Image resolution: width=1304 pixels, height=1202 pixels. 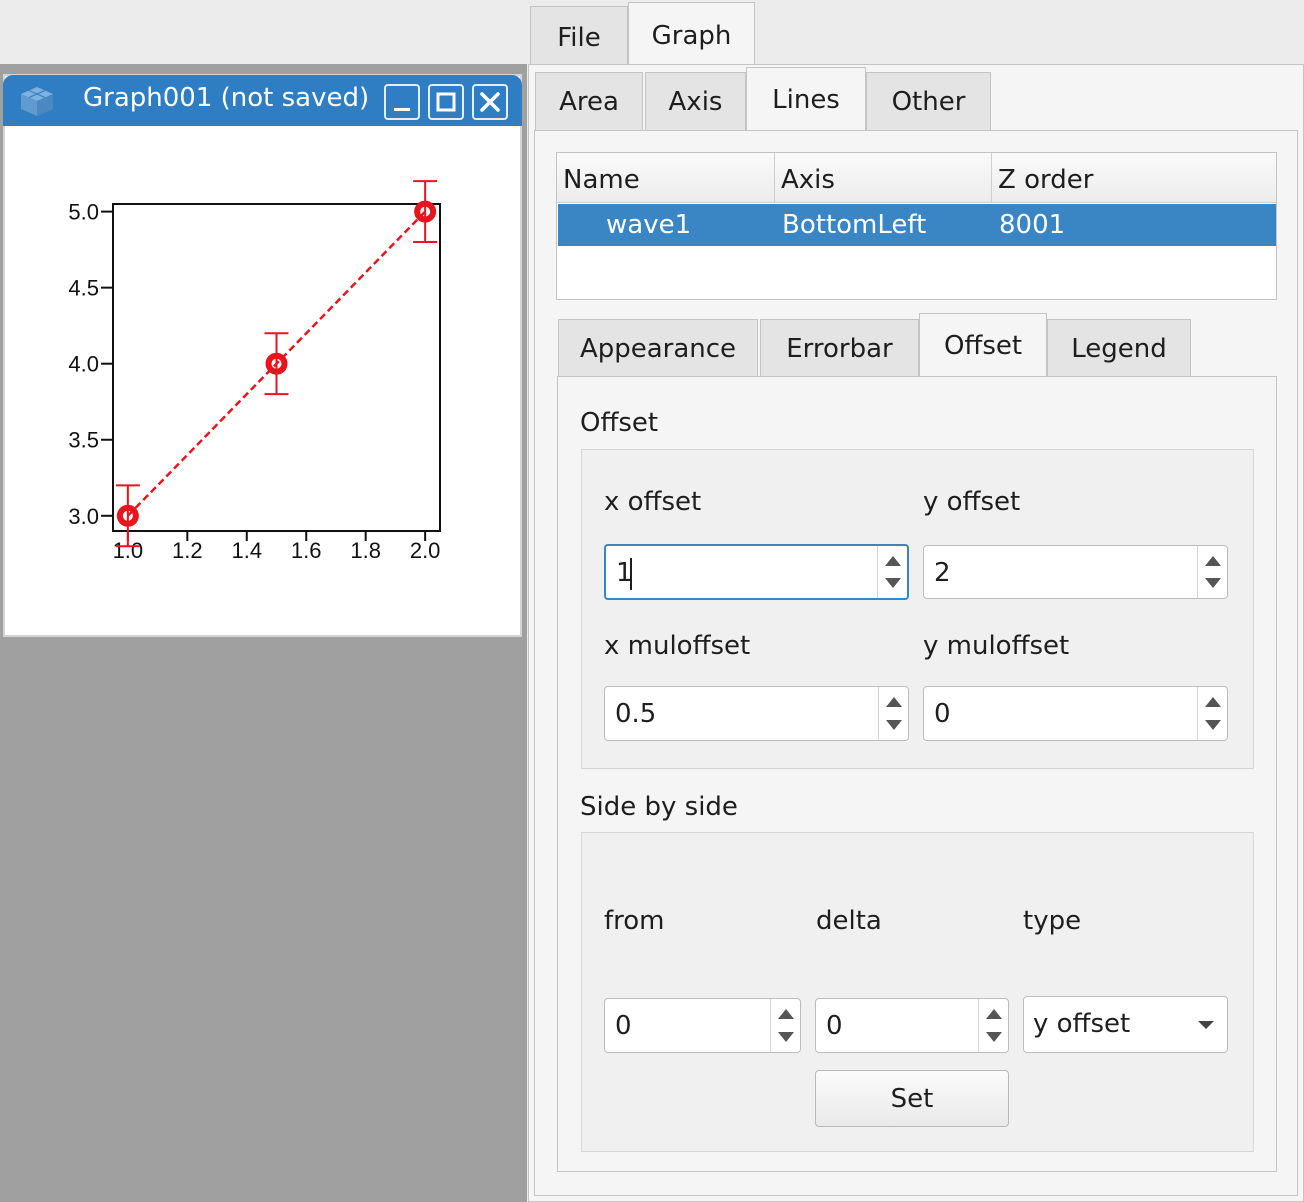 What do you see at coordinates (1212, 572) in the screenshot?
I see `y-offset-stepper` at bounding box center [1212, 572].